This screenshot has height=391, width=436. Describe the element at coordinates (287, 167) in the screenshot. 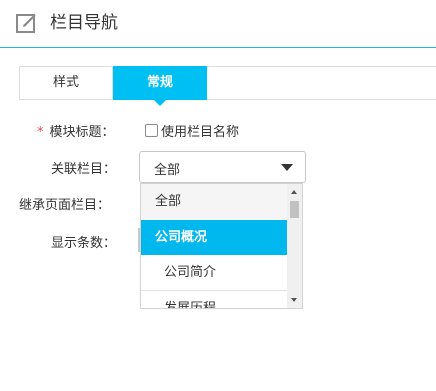

I see `chevron-down-icon` at that location.